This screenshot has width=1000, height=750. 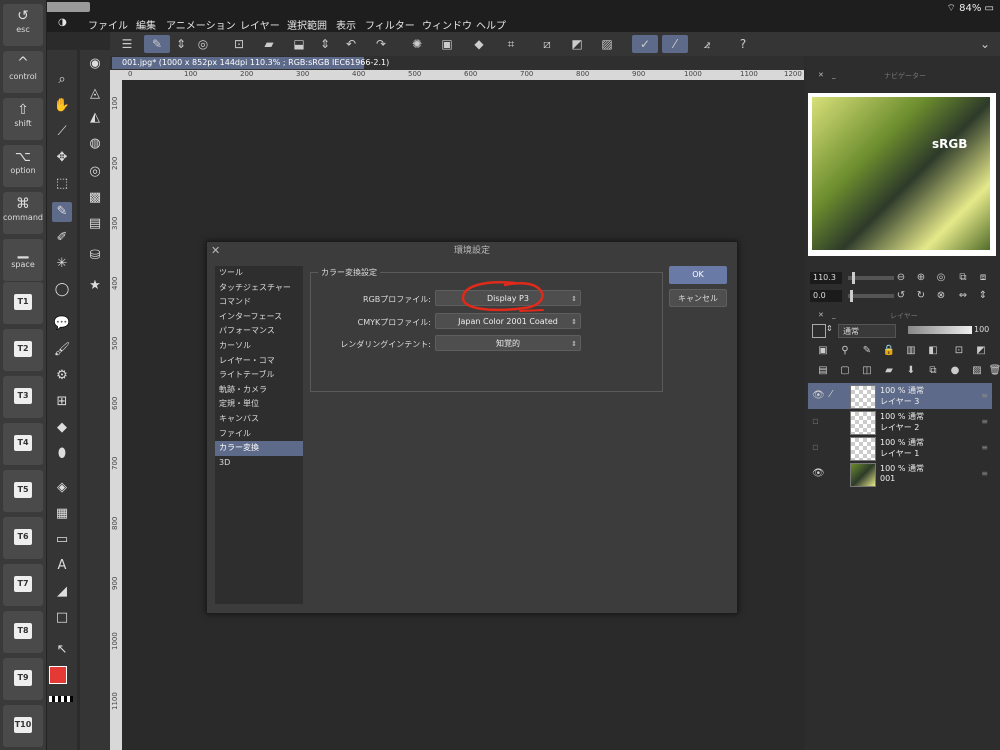 I want to click on ruler-show-icon: ⊡, so click(x=959, y=351).